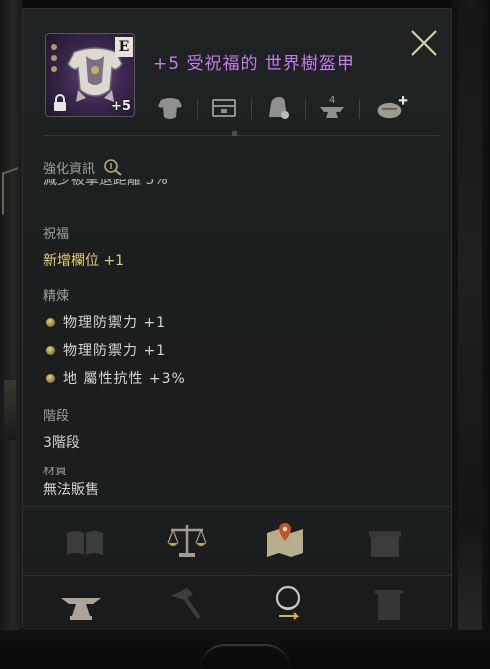  I want to click on blessing-value: 新增欄位 +1, so click(84, 261).